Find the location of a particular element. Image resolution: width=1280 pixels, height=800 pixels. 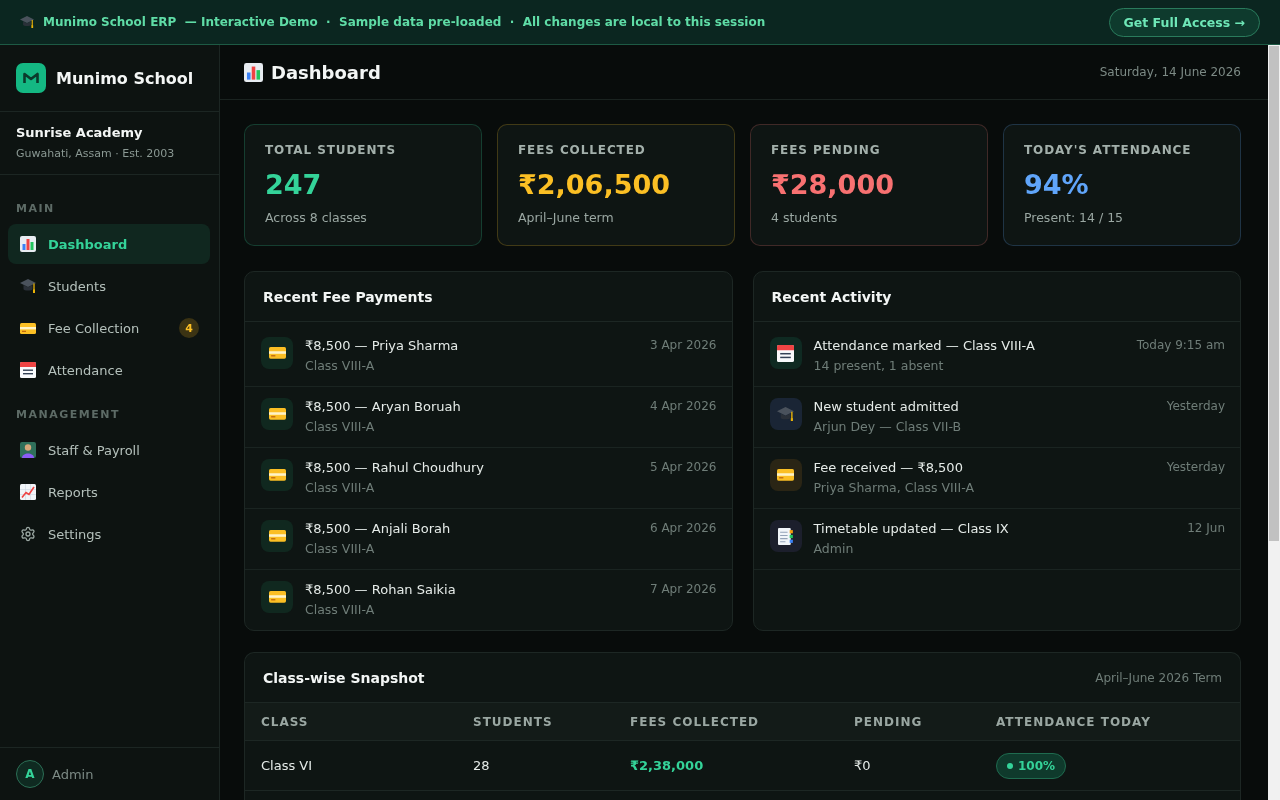

nav-item: Staff & Payroll is located at coordinates (109, 450).